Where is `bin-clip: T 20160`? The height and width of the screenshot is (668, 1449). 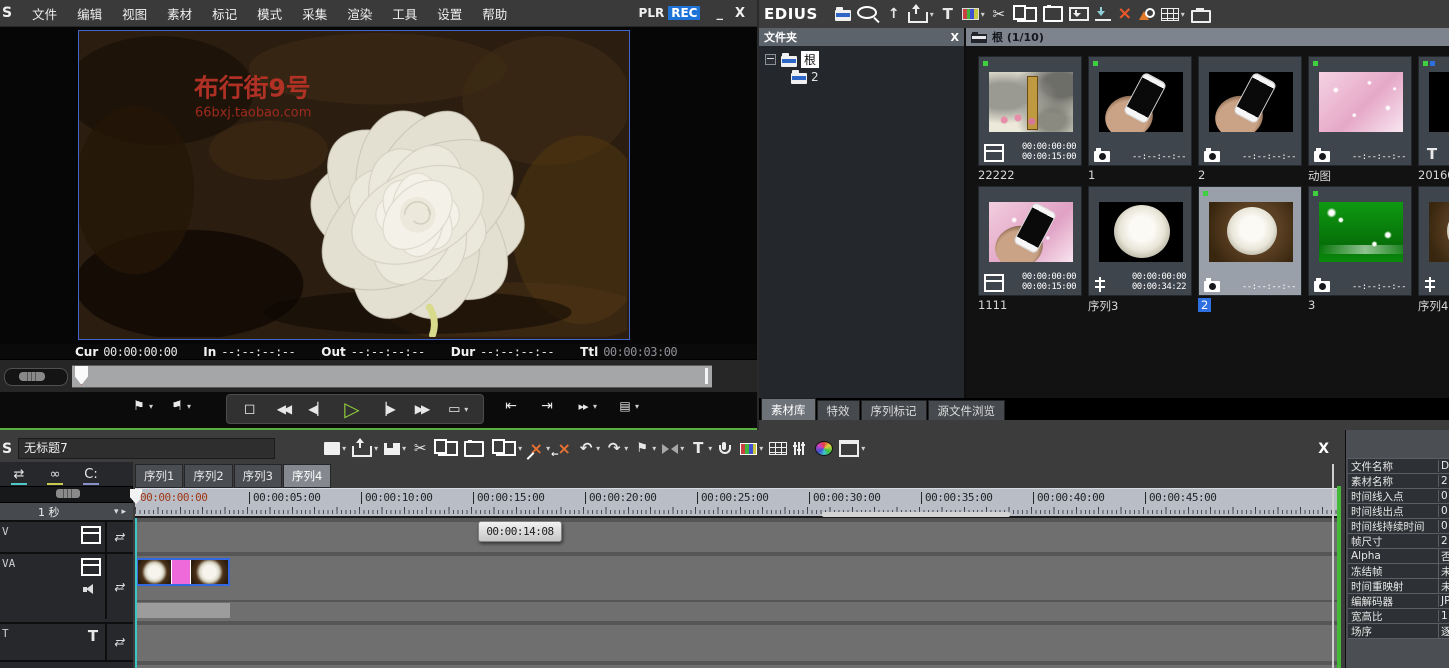 bin-clip: T 20160 is located at coordinates (1433, 120).